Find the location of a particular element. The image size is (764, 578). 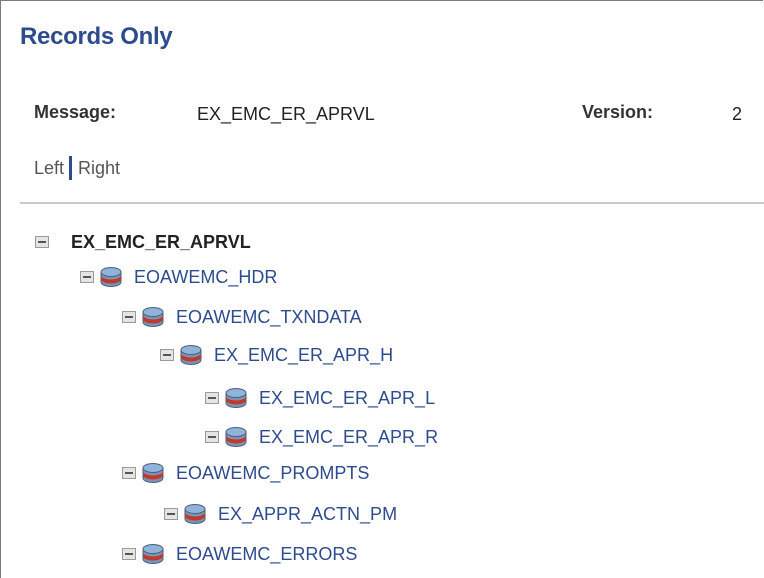

record-link: EX_EMC_ER_APR_H is located at coordinates (303, 355).